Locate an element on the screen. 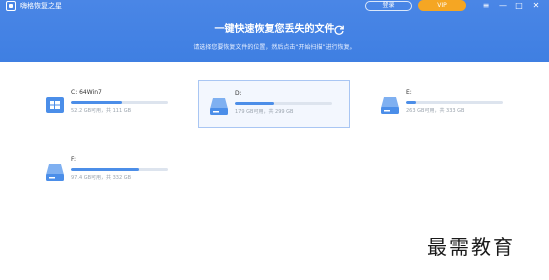  drive-usage-text: 263 GB可用，共 333 GB is located at coordinates (435, 111).